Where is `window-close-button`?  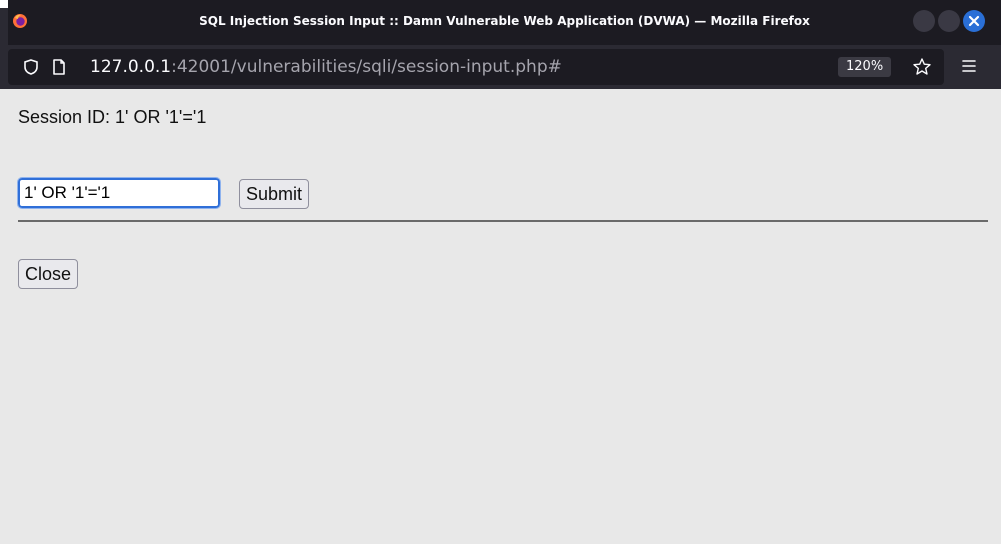 window-close-button is located at coordinates (974, 21).